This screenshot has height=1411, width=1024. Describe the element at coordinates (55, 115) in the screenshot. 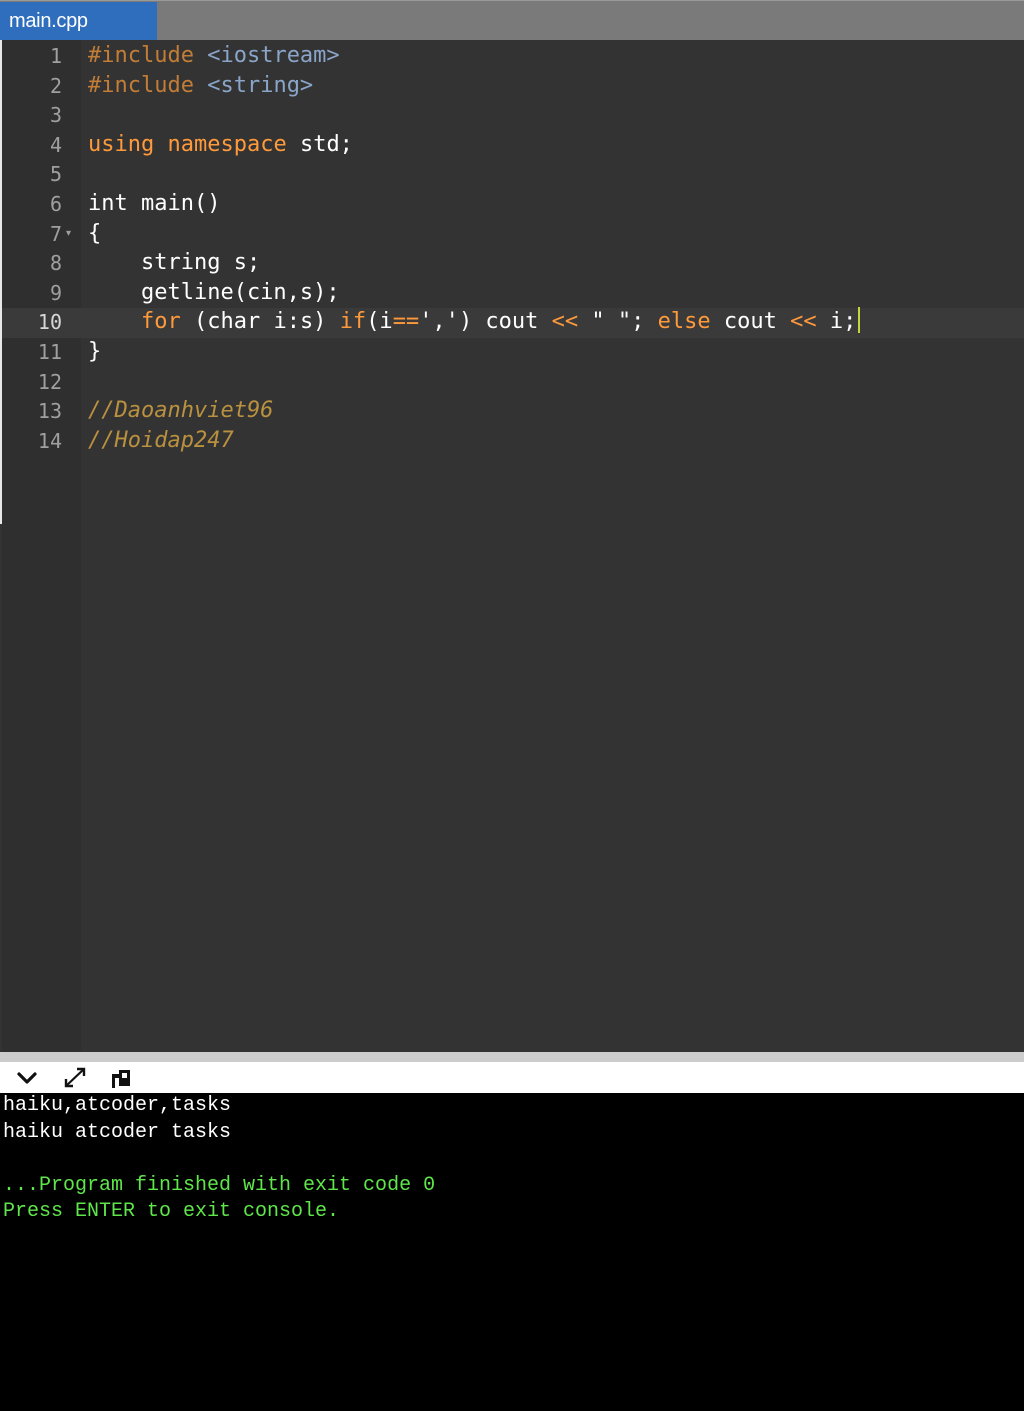

I see `line-number: 3` at that location.